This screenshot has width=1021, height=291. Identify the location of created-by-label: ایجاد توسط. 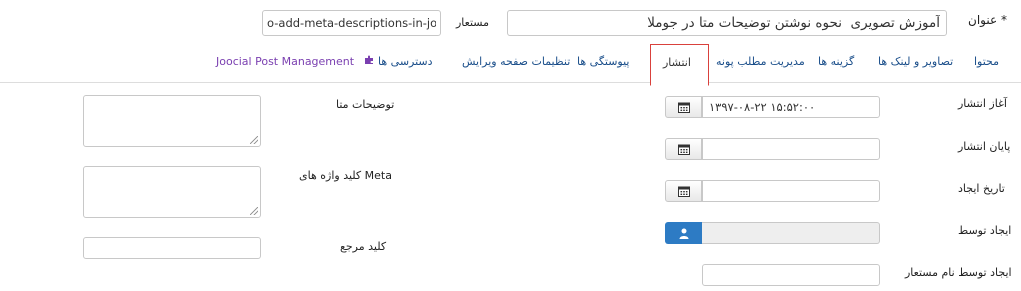
(985, 230).